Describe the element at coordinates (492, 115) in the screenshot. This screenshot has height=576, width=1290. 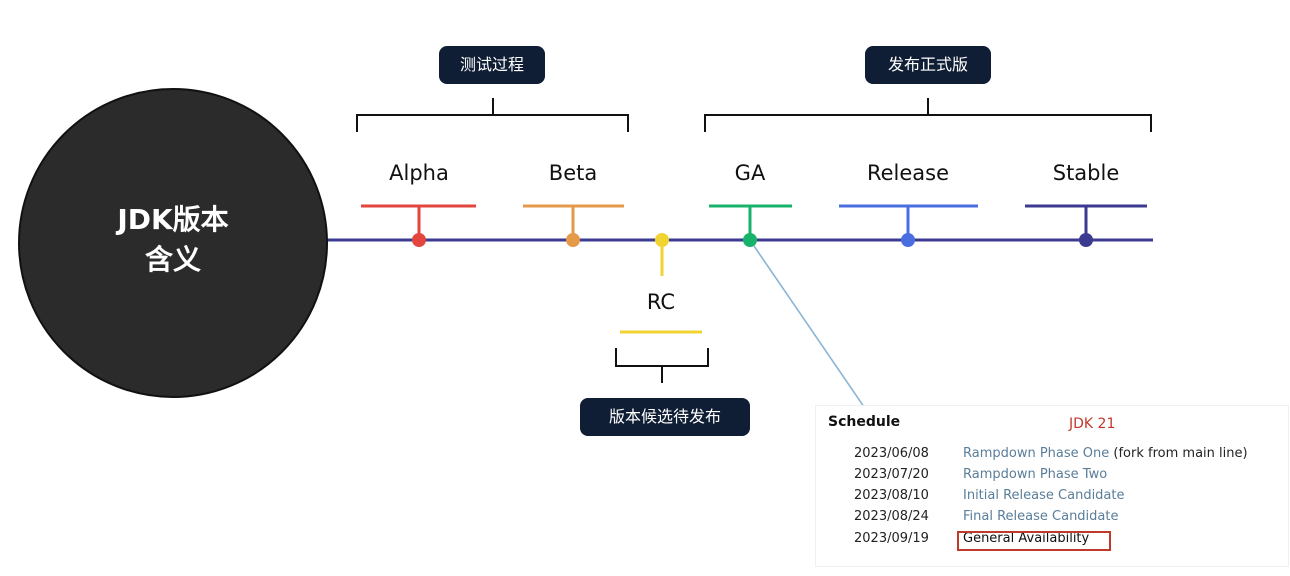
I see `testing-bracket` at that location.